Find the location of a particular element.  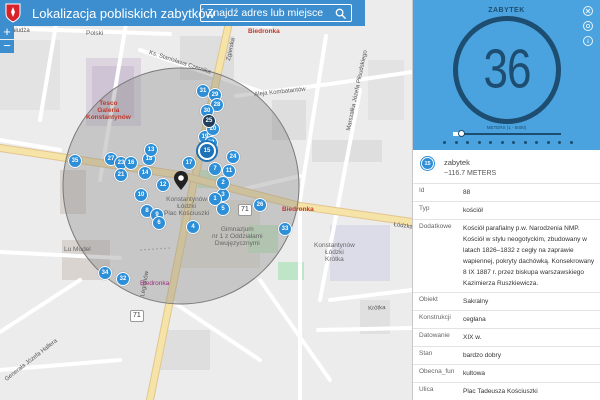

panel-title: ZABYTEK is located at coordinates (506, 10).